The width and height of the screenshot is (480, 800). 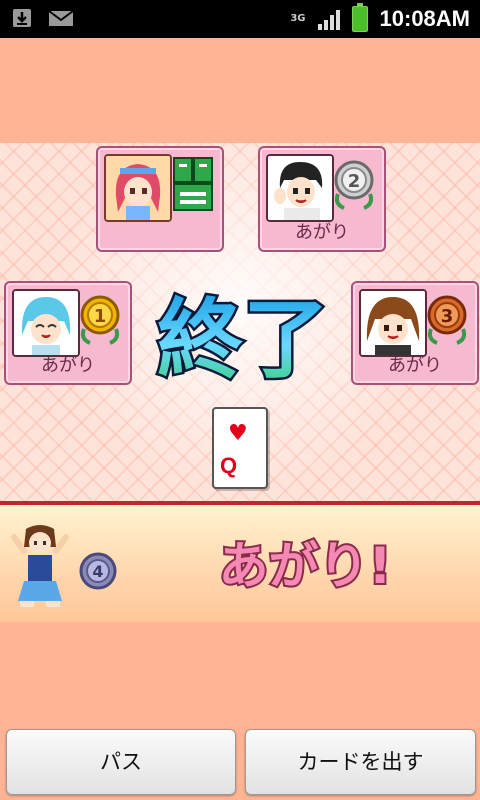 I want to click on self-status-label: あがり!, so click(x=305, y=566).